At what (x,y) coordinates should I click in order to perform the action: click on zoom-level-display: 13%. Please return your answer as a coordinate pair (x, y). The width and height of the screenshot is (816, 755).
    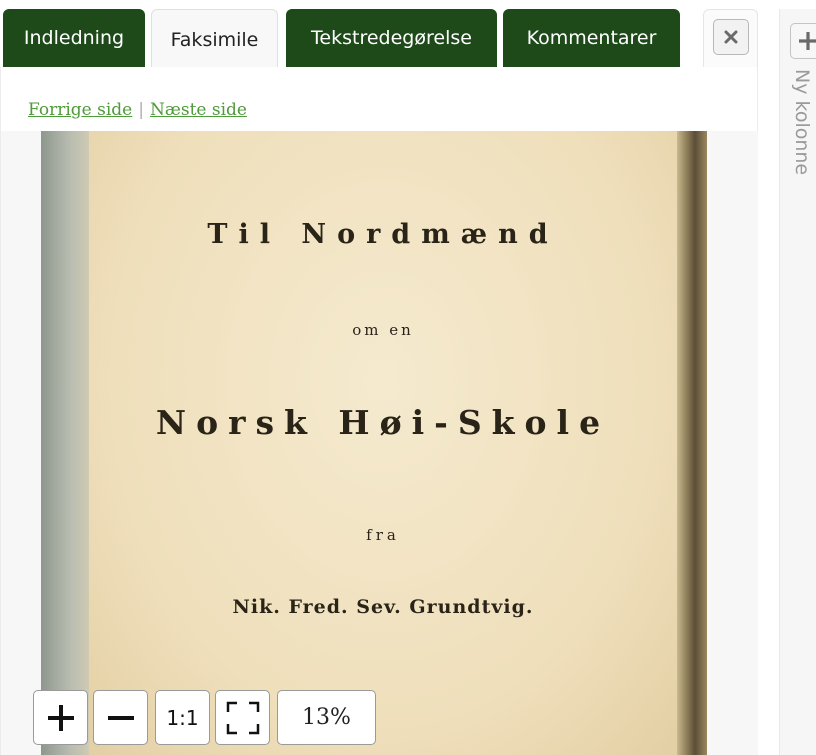
    Looking at the image, I should click on (326, 717).